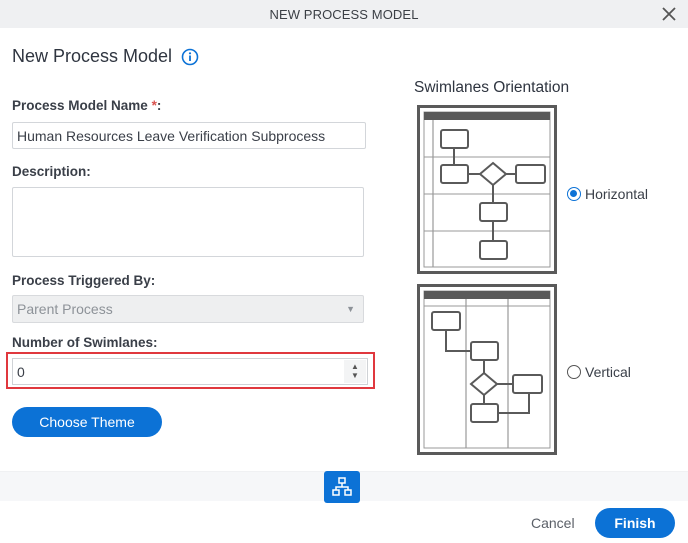  I want to click on radio-checked-icon, so click(574, 194).